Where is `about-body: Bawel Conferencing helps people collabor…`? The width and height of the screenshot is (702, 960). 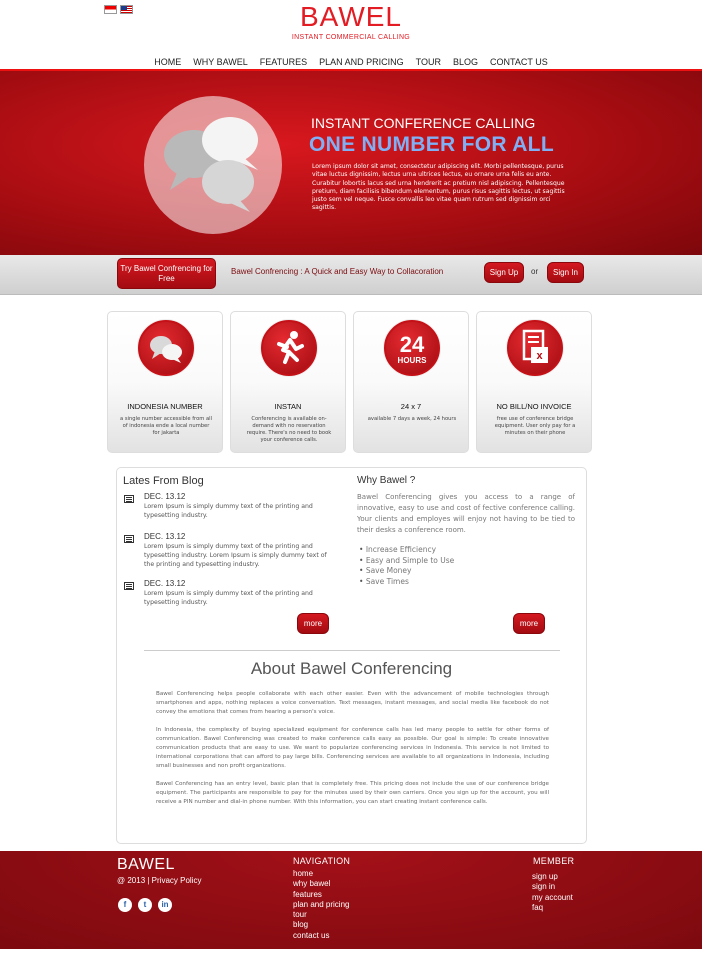
about-body: Bawel Conferencing helps people collabor… is located at coordinates (352, 753).